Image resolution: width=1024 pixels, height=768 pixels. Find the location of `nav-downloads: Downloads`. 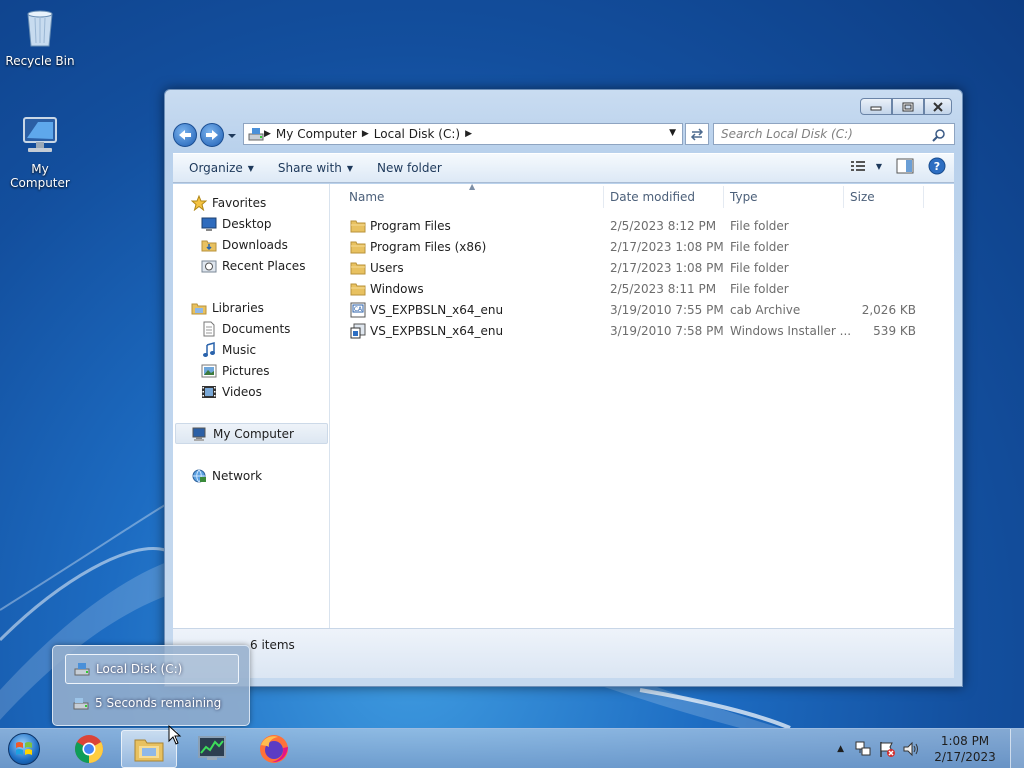

nav-downloads: Downloads is located at coordinates (244, 244).